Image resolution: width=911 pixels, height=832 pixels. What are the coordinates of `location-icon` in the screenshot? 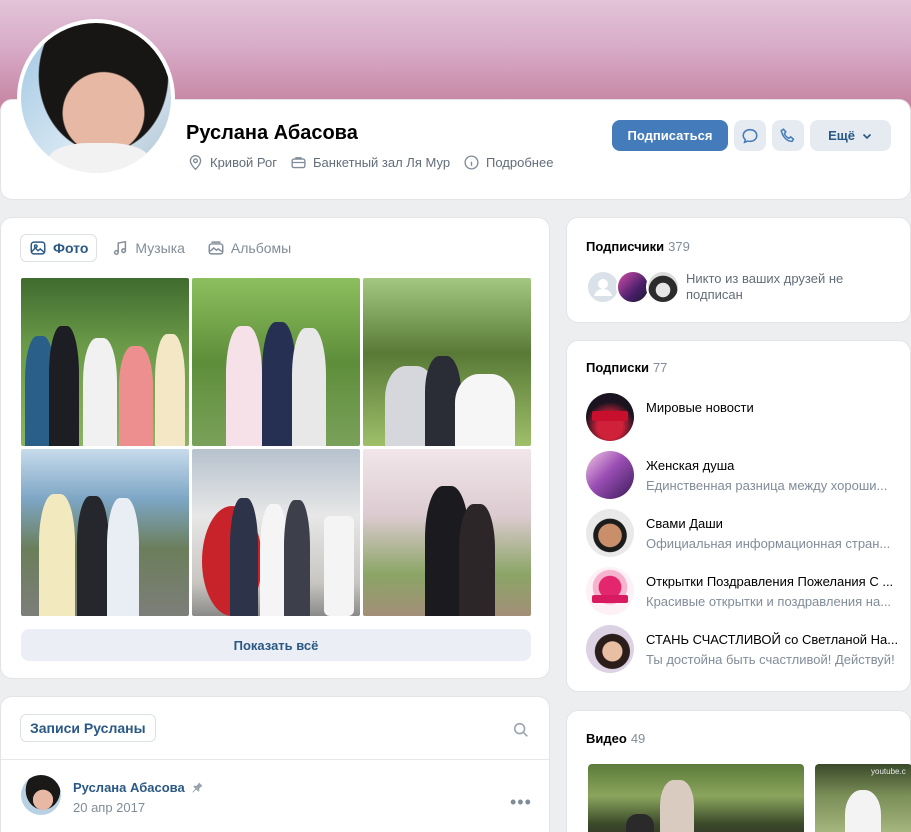 It's located at (195, 163).